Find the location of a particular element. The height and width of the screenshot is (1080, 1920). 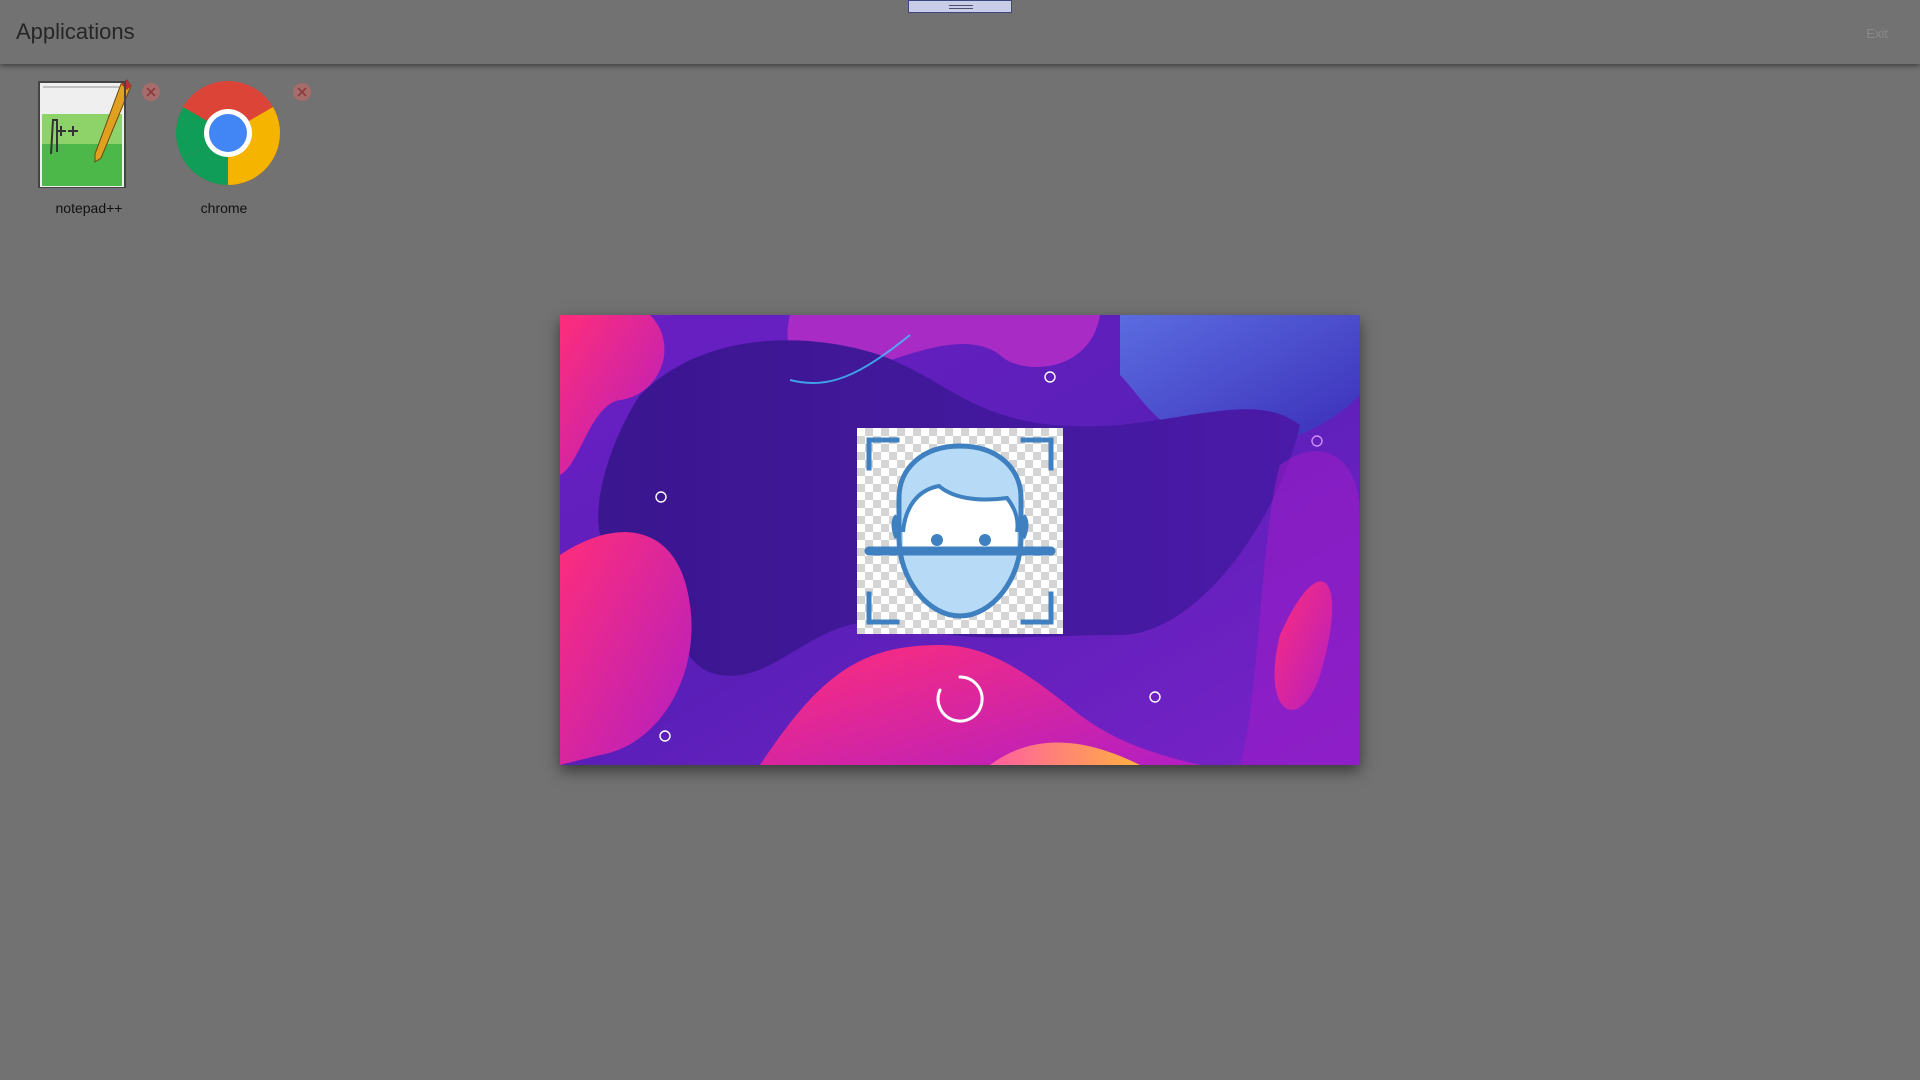

face-scan-icon is located at coordinates (960, 531).